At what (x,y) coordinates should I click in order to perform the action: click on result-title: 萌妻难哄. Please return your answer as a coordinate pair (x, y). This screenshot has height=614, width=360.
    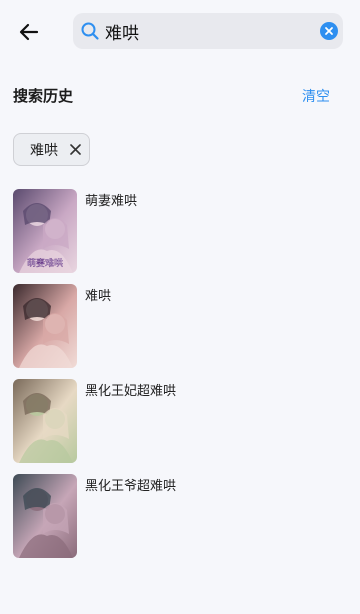
    Looking at the image, I should click on (111, 201).